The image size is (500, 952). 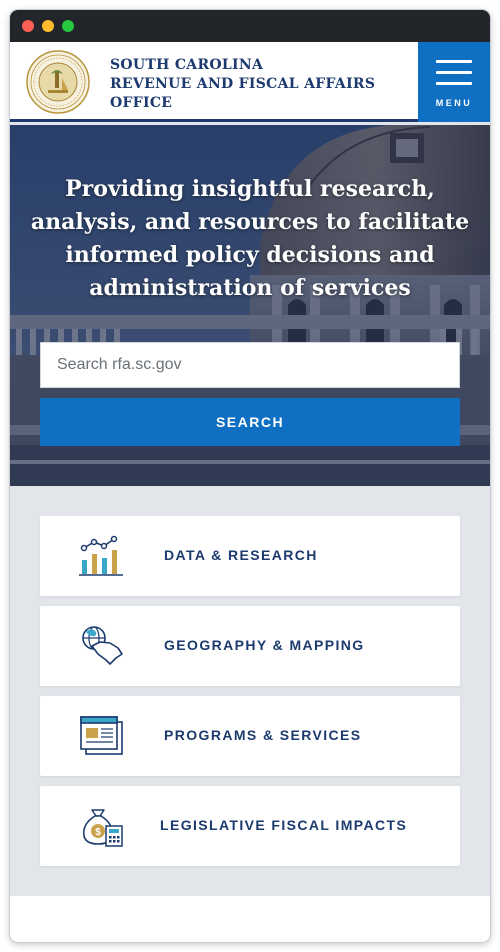 What do you see at coordinates (101, 735) in the screenshot?
I see `document-icon` at bounding box center [101, 735].